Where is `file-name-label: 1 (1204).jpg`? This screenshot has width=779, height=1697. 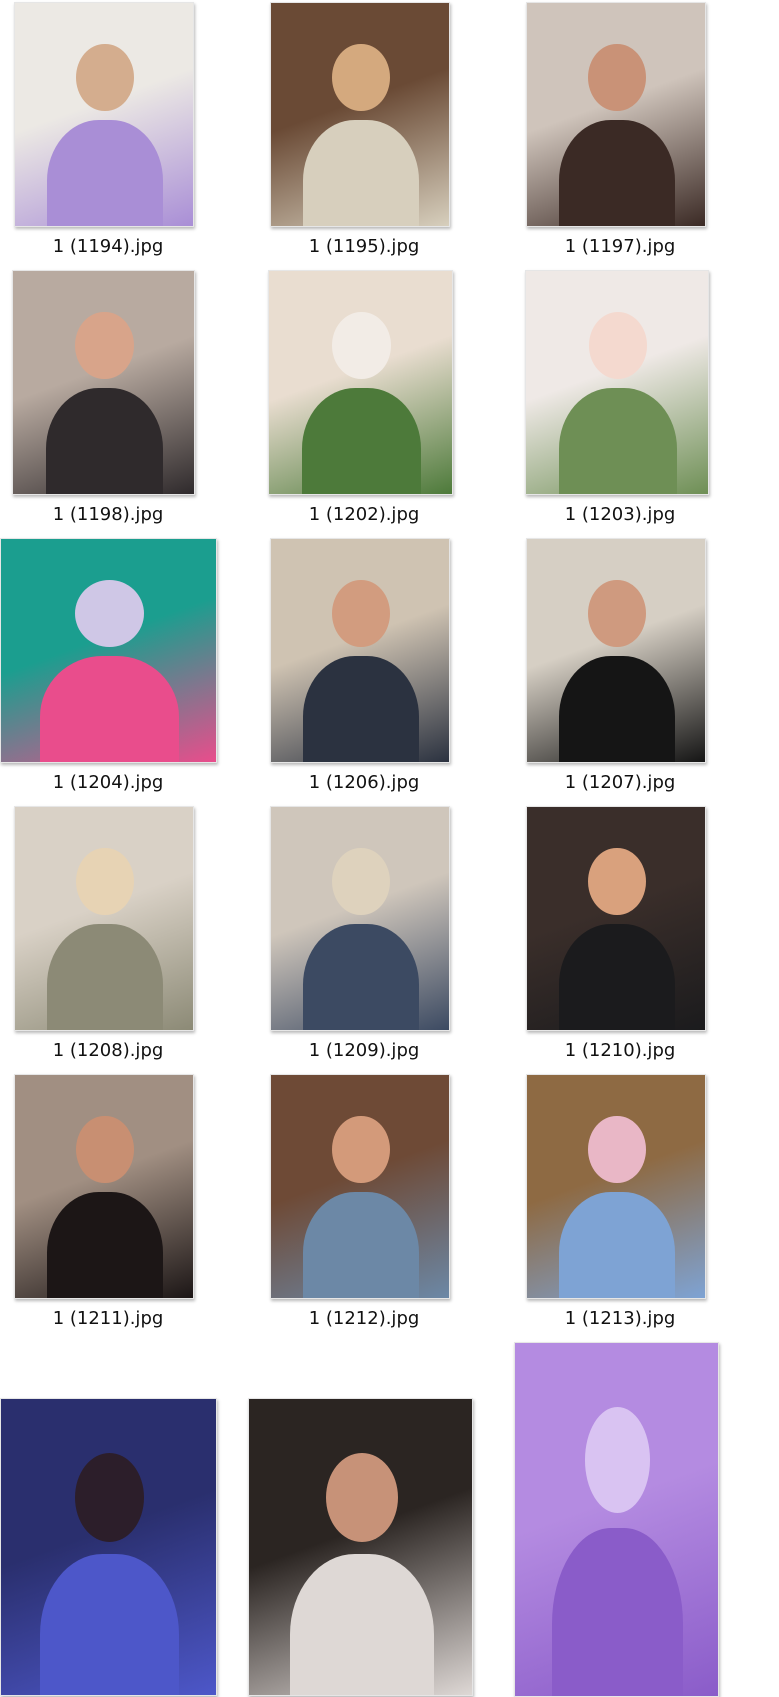 file-name-label: 1 (1204).jpg is located at coordinates (108, 782).